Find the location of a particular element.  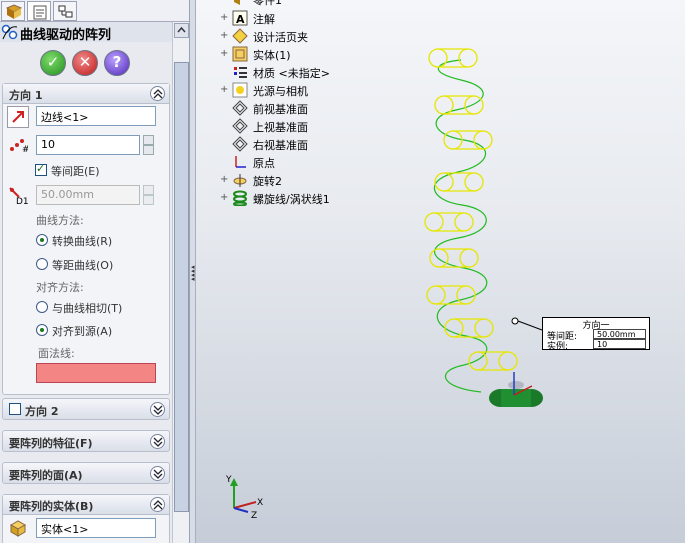

bodies-to-pattern-header: 要阵列的实体(B) is located at coordinates (86, 505).